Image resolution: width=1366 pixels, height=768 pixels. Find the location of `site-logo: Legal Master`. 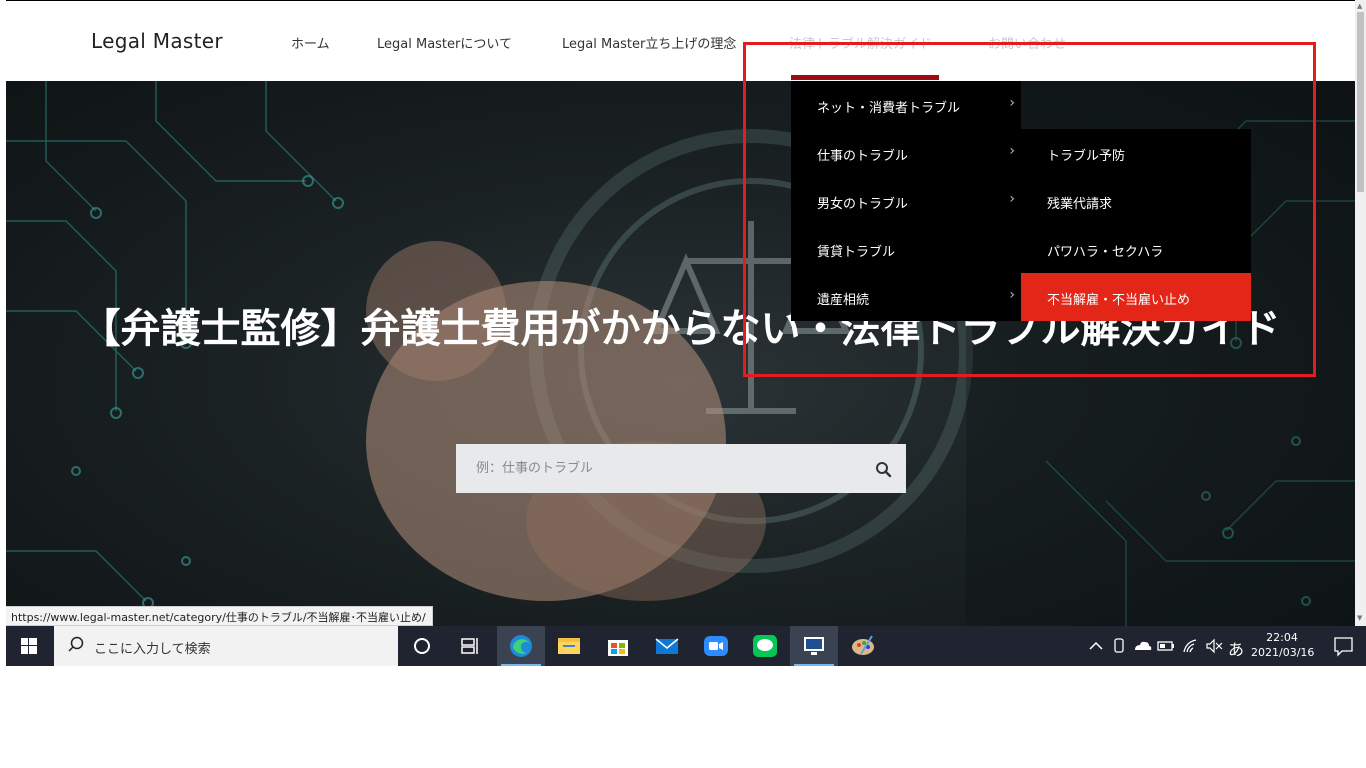

site-logo: Legal Master is located at coordinates (157, 41).